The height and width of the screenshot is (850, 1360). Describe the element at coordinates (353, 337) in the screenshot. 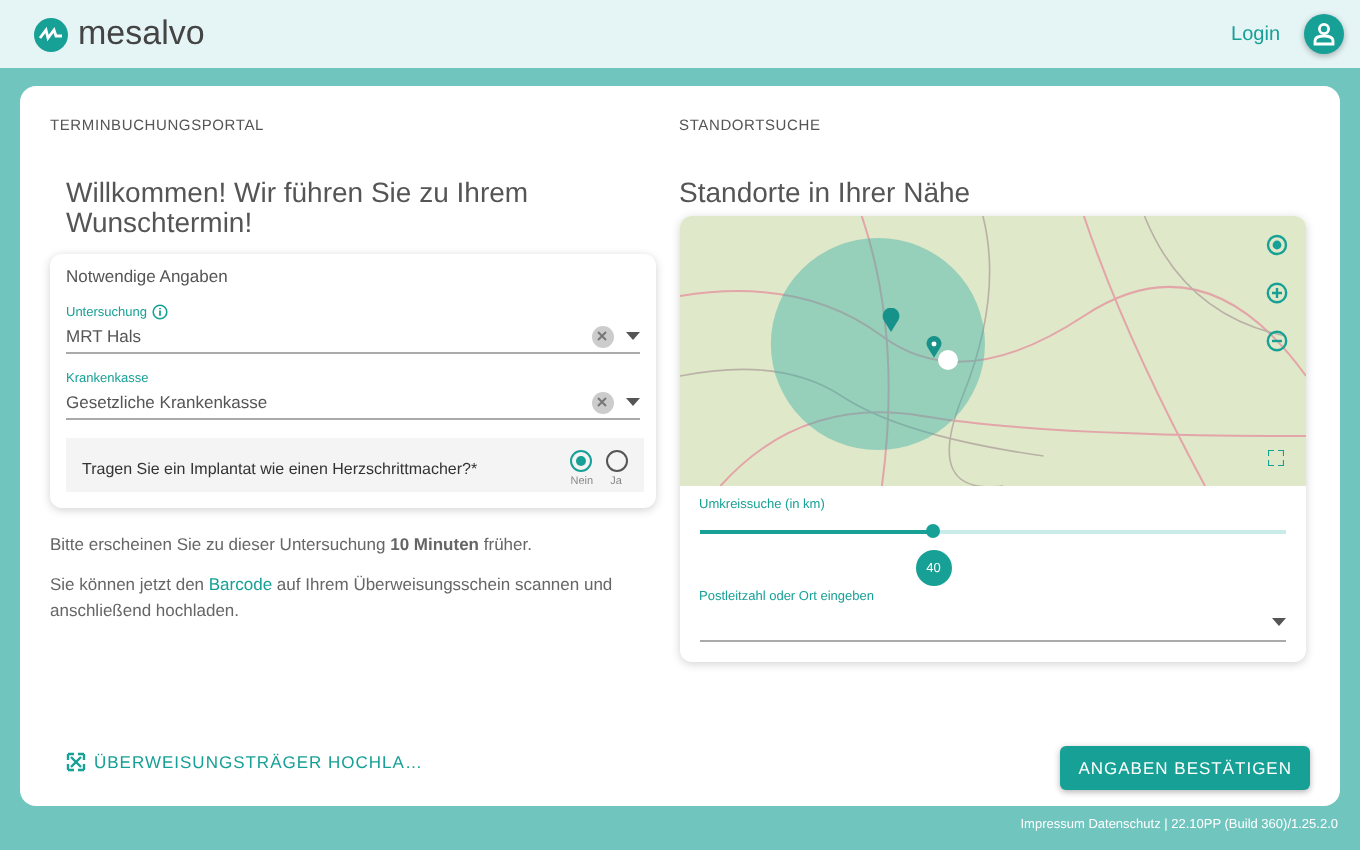

I see `select-field: MRT Hals` at that location.